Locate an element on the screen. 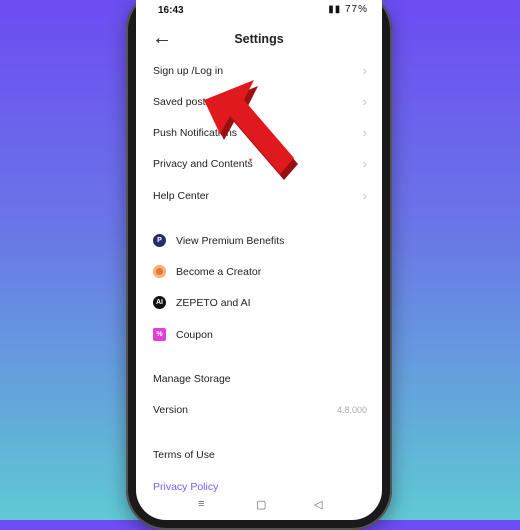 Image resolution: width=520 pixels, height=530 pixels. menu-item-label: Version is located at coordinates (171, 410).